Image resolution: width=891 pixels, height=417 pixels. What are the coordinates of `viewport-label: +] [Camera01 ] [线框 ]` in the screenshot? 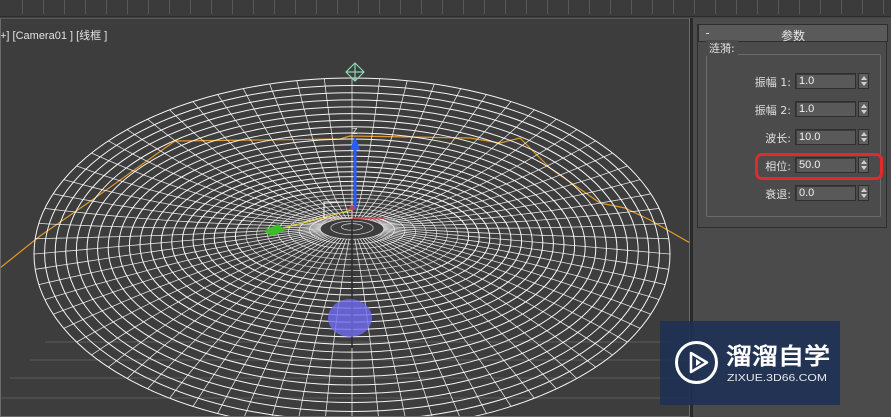 It's located at (53, 34).